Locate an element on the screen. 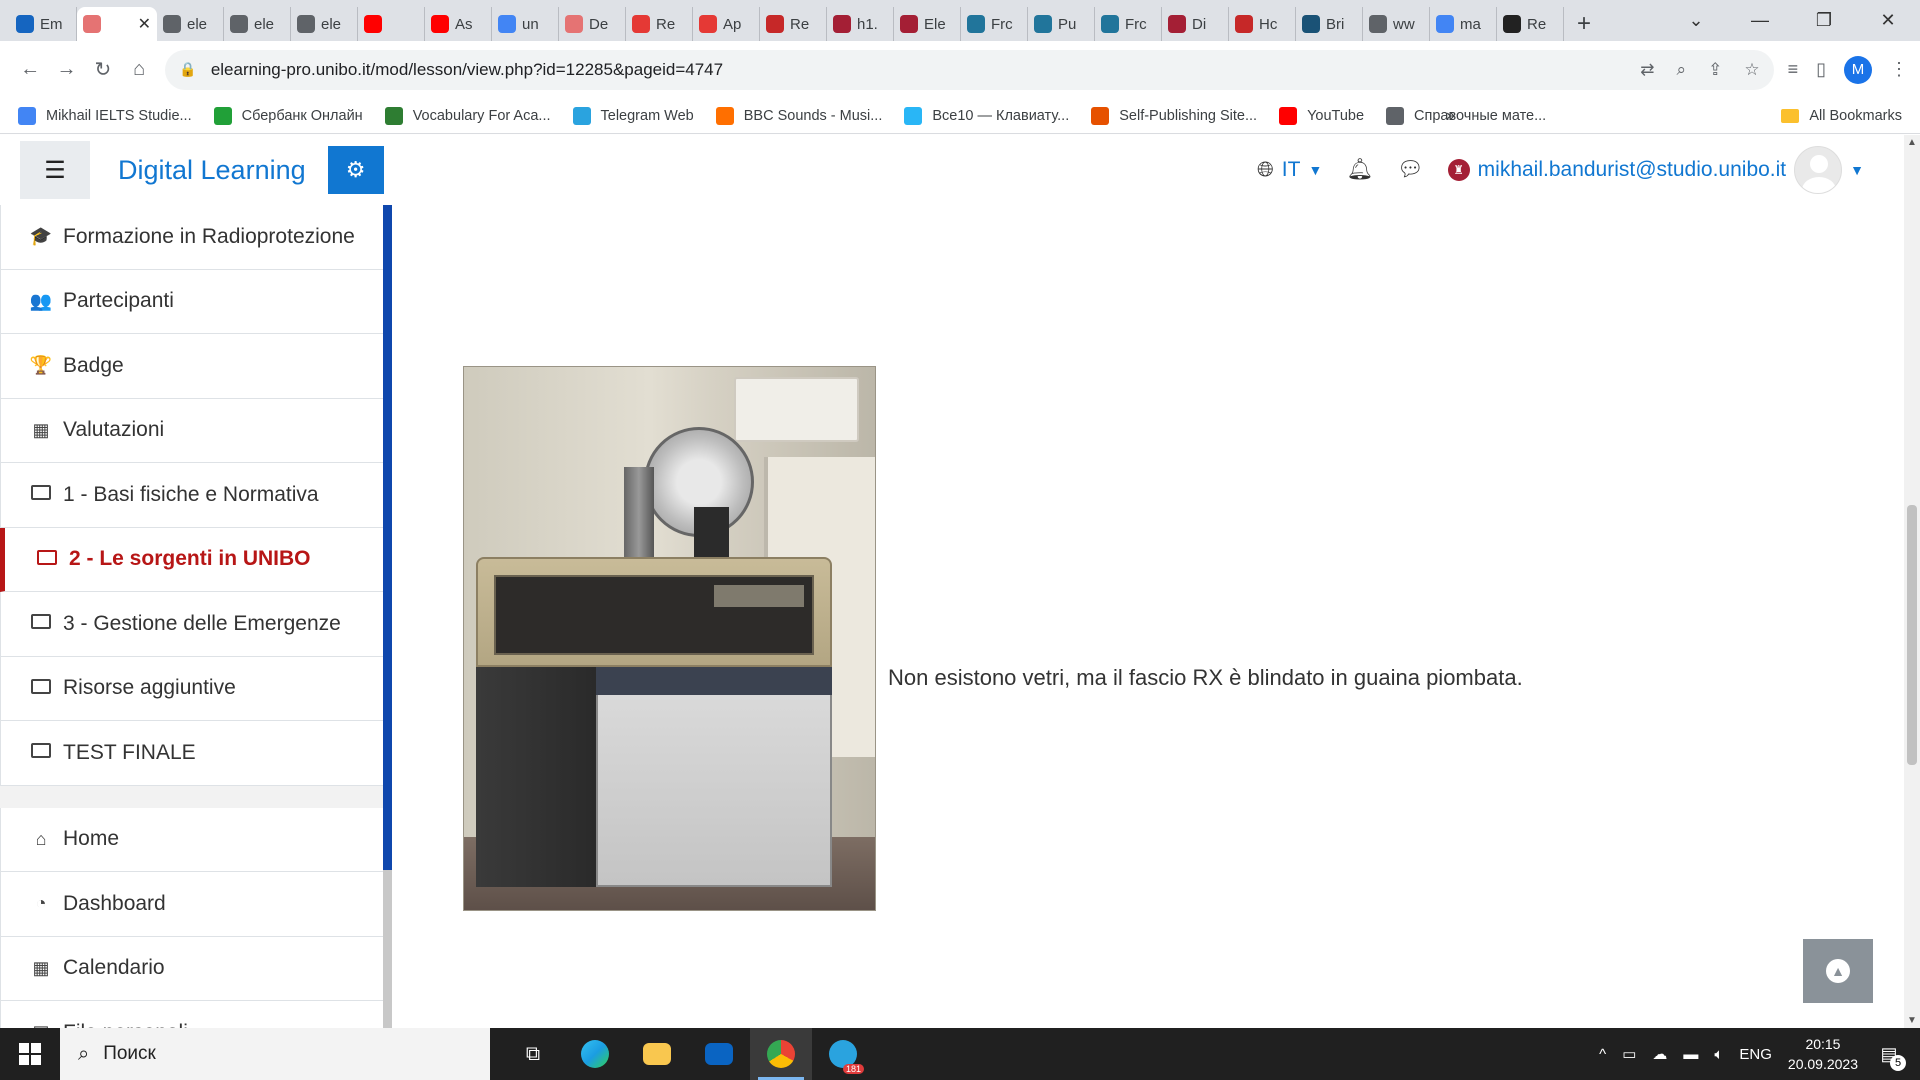  volume-icon: 🔈︎ is located at coordinates (1718, 1054).